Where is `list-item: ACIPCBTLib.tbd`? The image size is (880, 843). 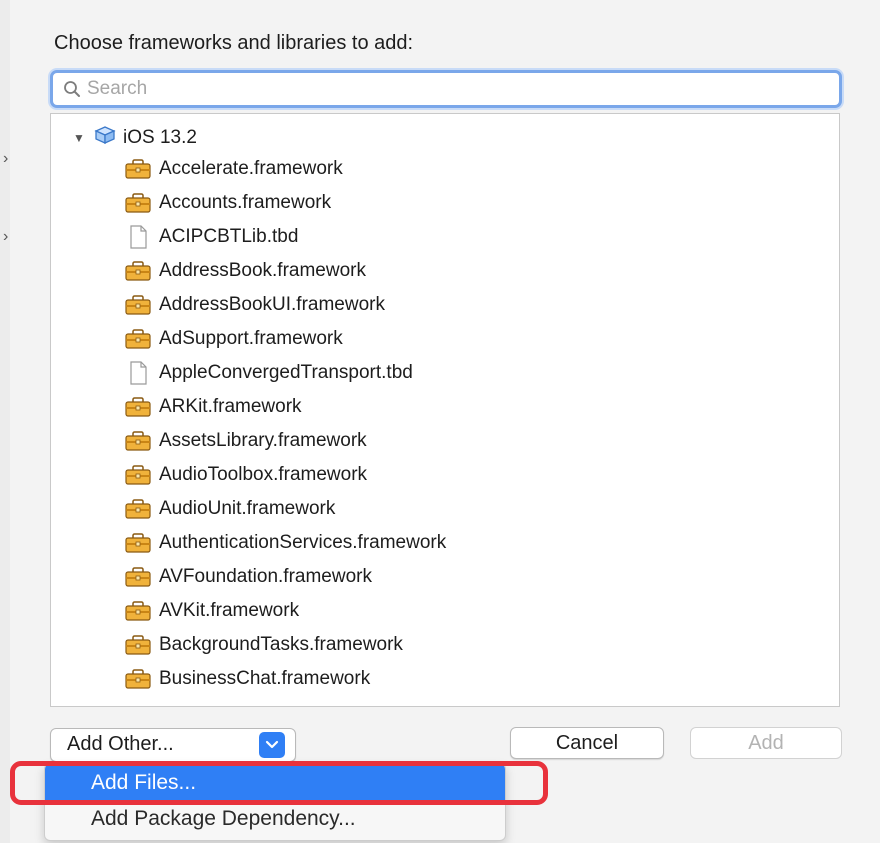
list-item: ACIPCBTLib.tbd is located at coordinates (210, 237).